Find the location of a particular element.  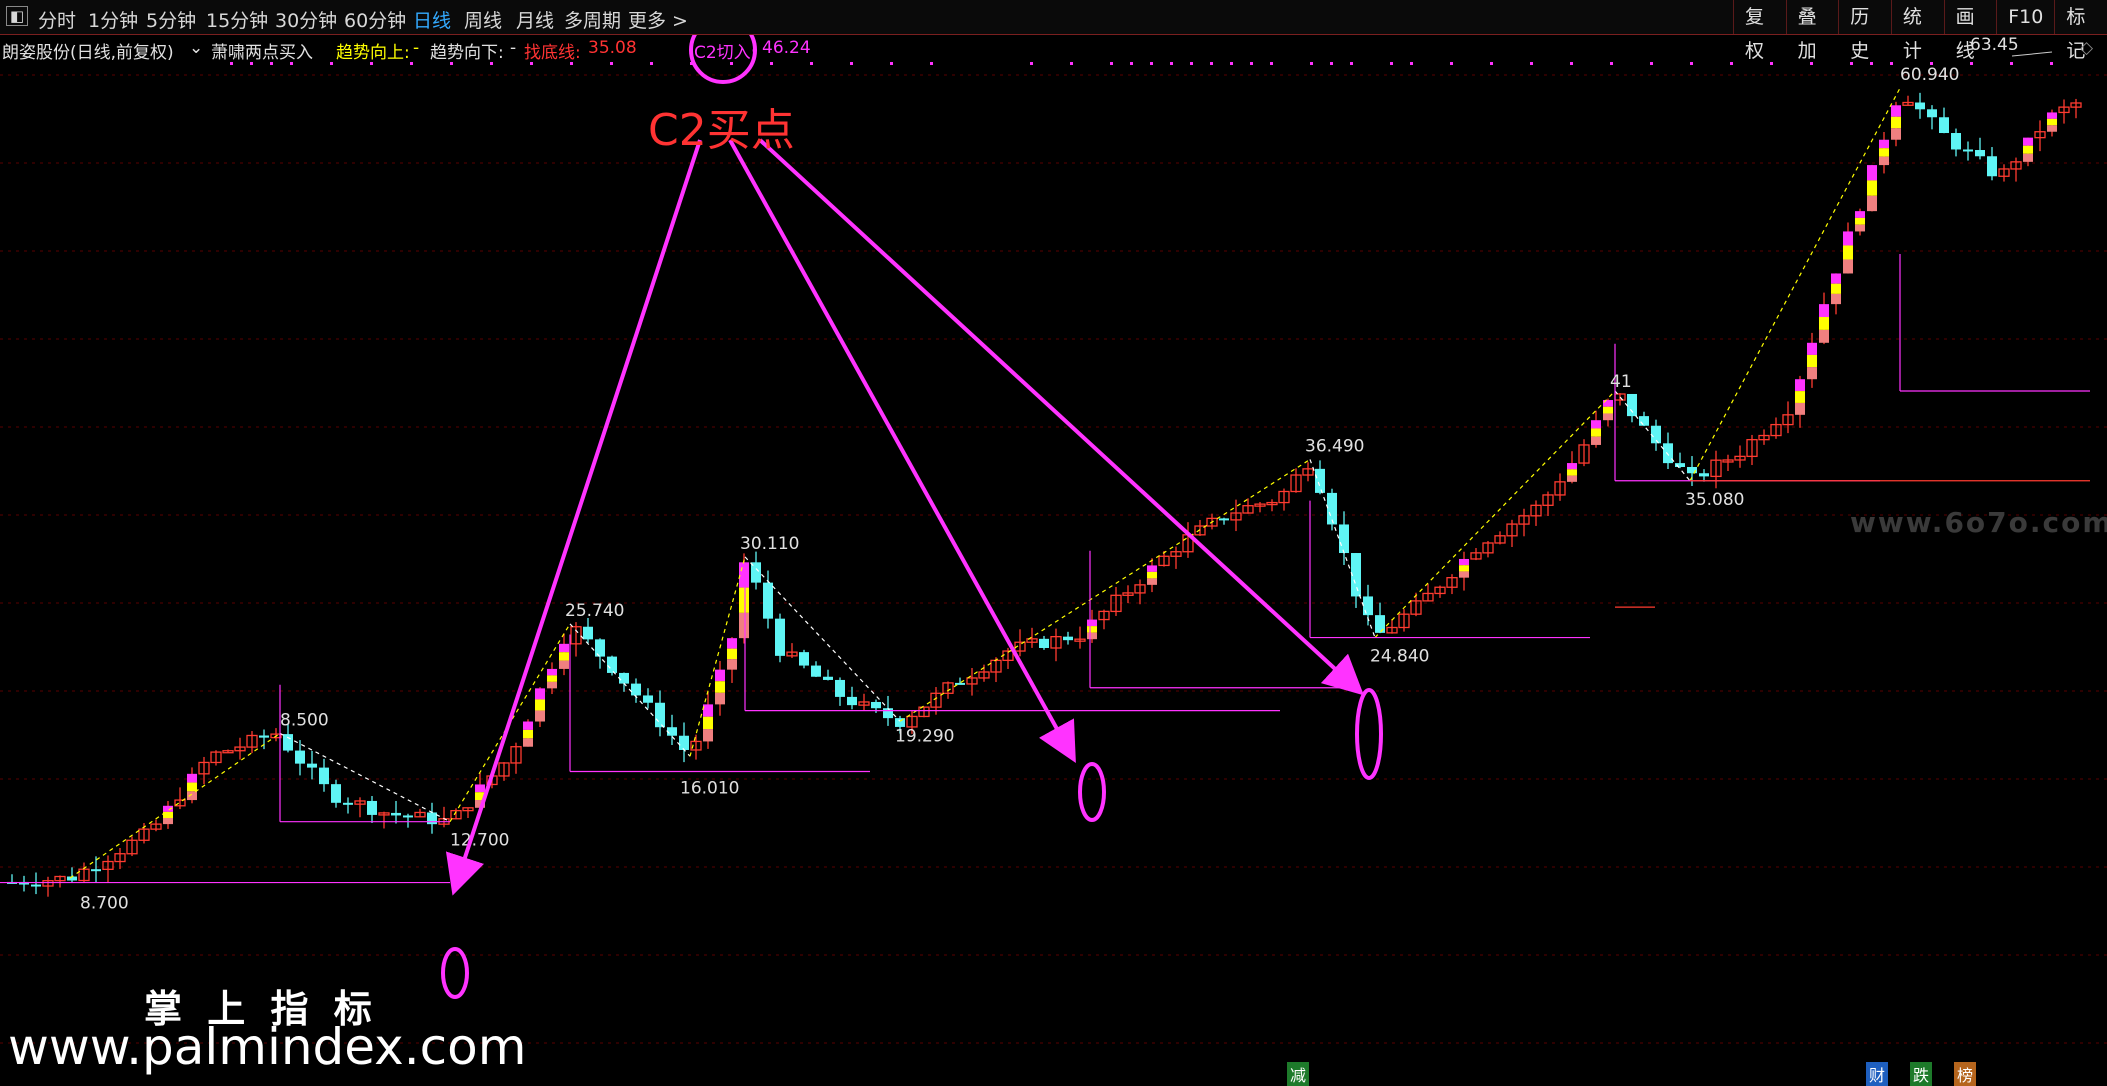

btn-statistics: 统计 is located at coordinates (1917, 31).